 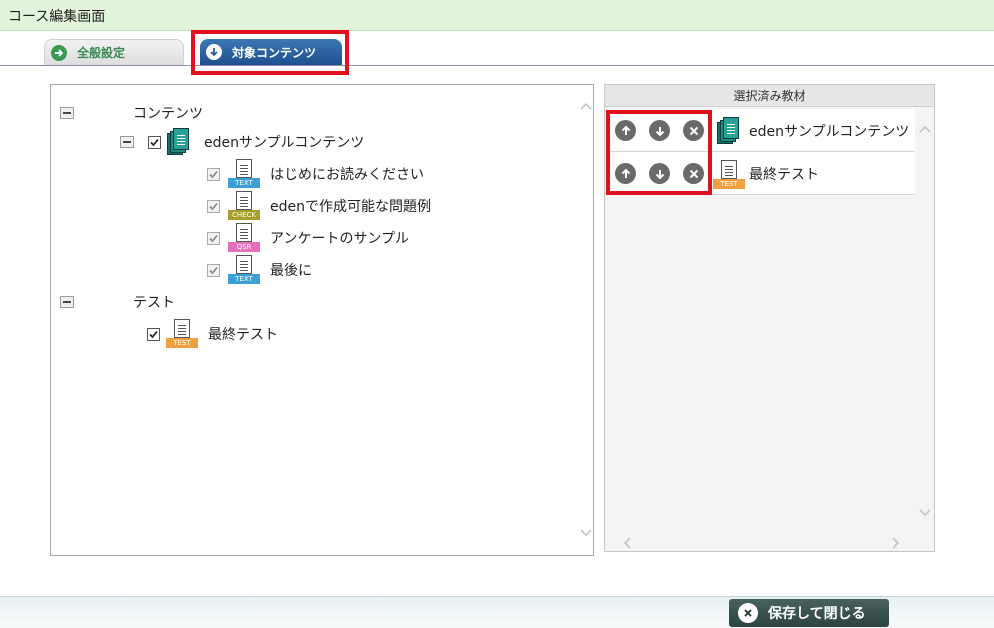 I want to click on selected-item-label: edenサンプルコンテンツ, so click(x=829, y=132).